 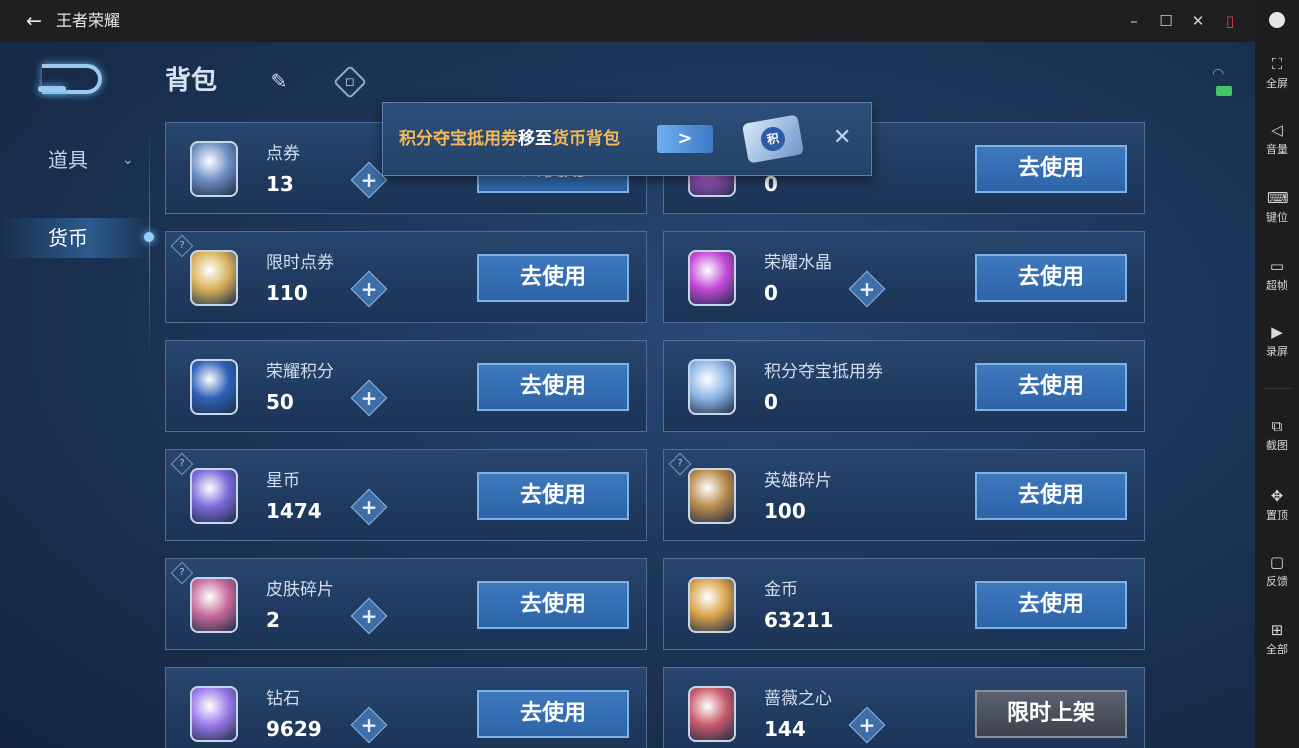 What do you see at coordinates (685, 139) in the screenshot?
I see `banner-go-button: >` at bounding box center [685, 139].